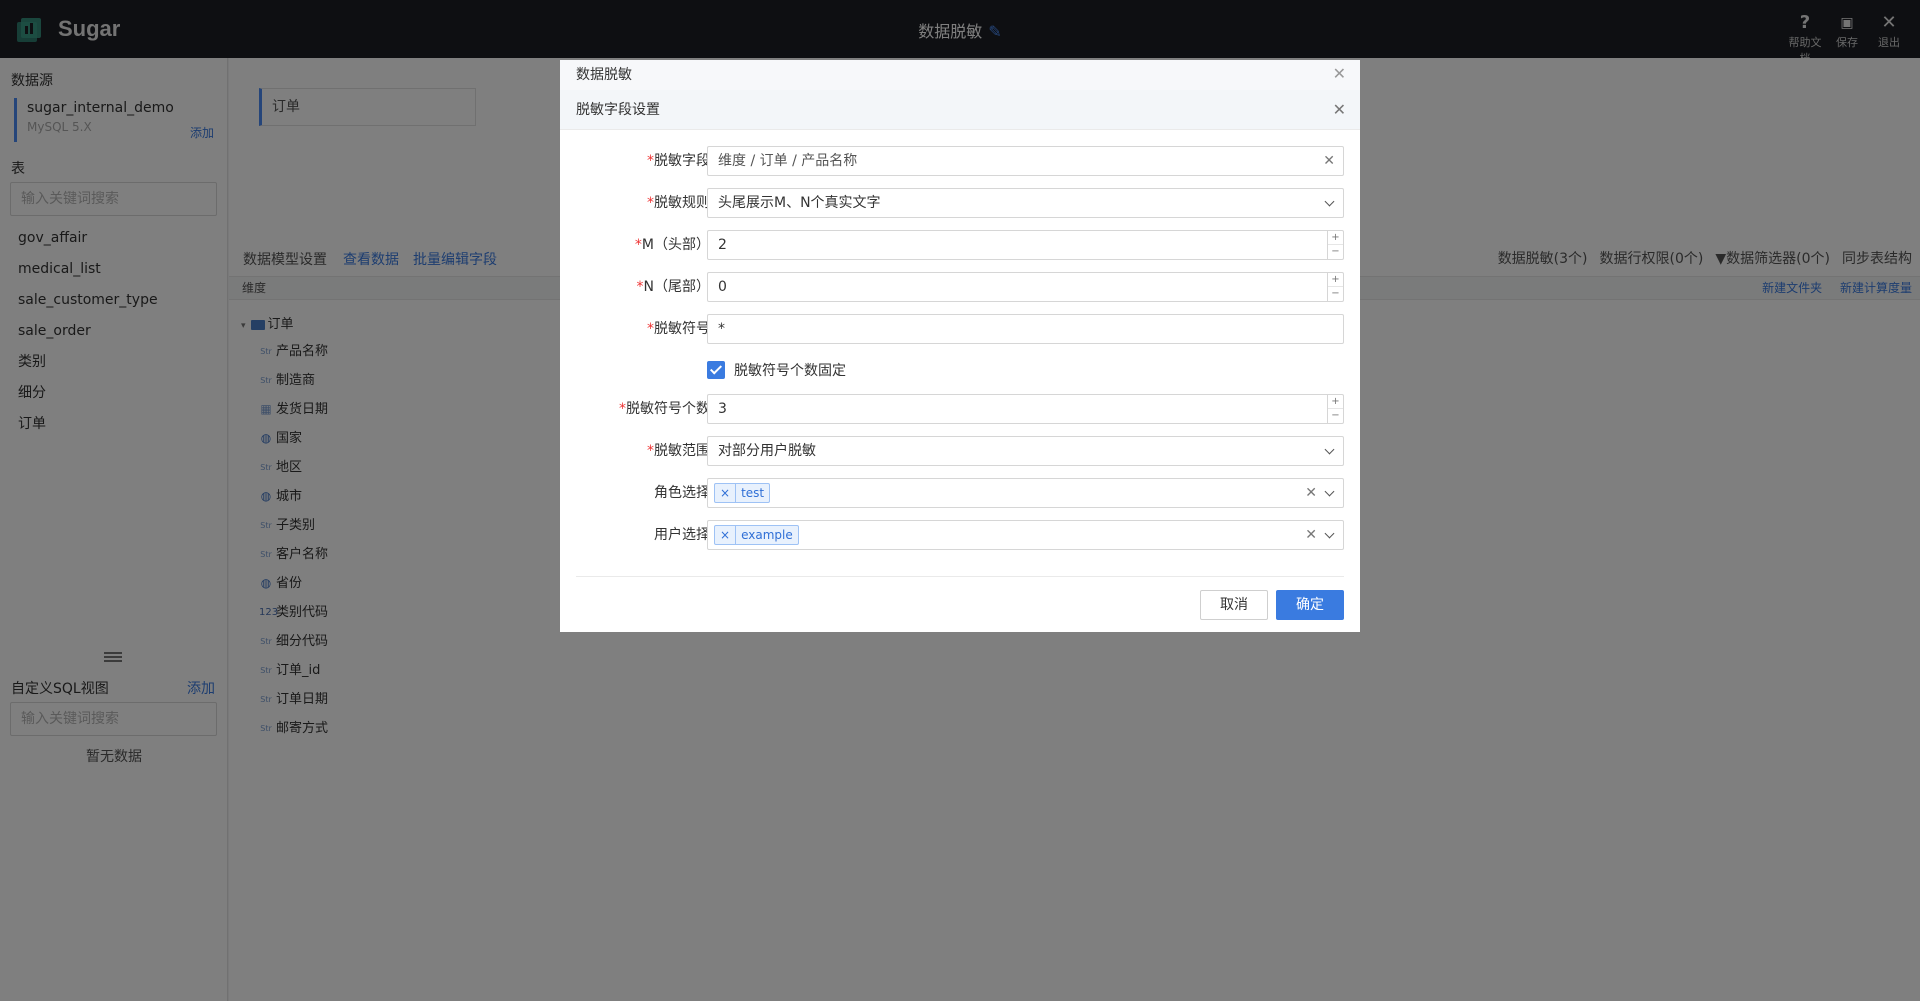 This screenshot has width=1920, height=1001. What do you see at coordinates (721, 329) in the screenshot?
I see `symbol-value: *` at bounding box center [721, 329].